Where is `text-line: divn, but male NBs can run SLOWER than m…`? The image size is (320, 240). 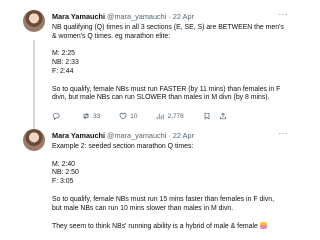 text-line: divn, but male NBs can run SLOWER than m… is located at coordinates (161, 98).